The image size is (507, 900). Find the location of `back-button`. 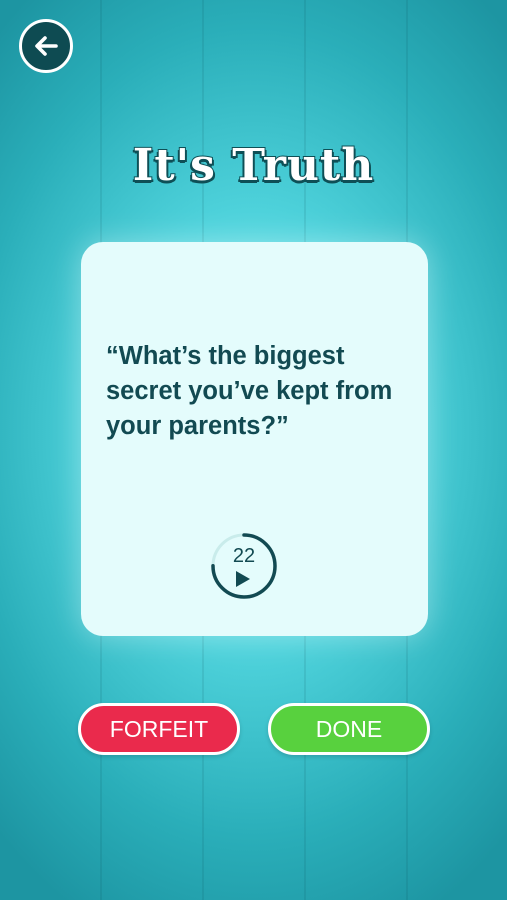

back-button is located at coordinates (46, 46).